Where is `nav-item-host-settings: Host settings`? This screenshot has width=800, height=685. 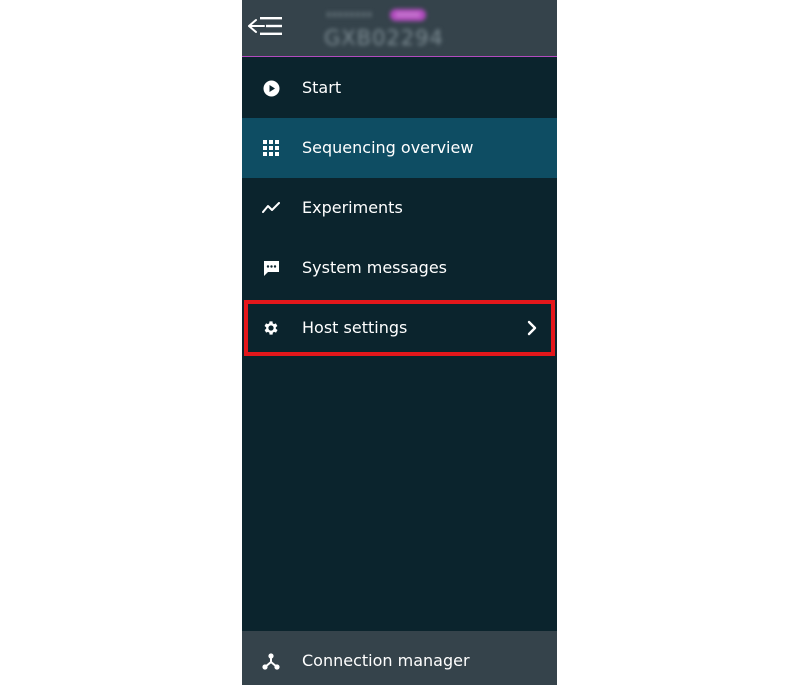 nav-item-host-settings: Host settings is located at coordinates (399, 328).